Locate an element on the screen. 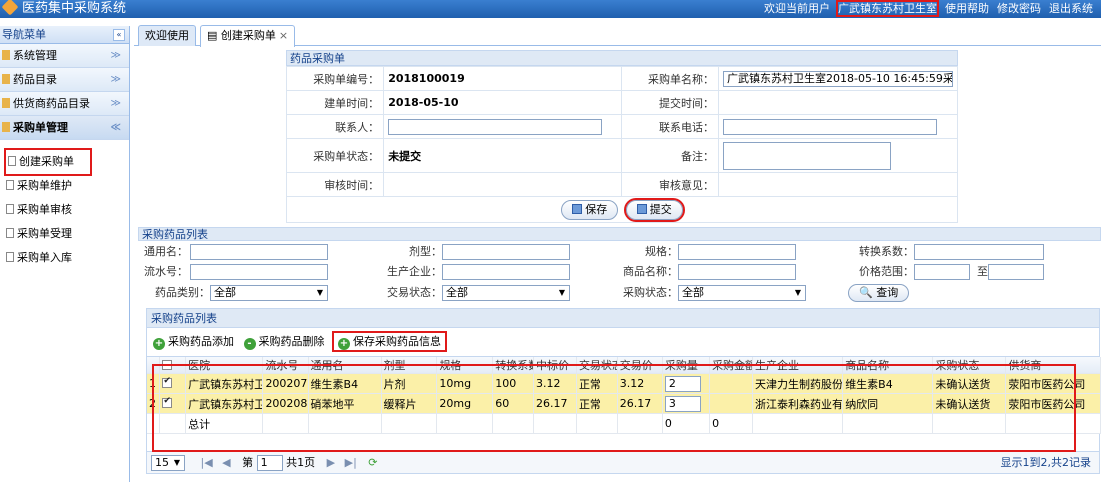  trade-status-select: 全部 ▼ is located at coordinates (506, 293).